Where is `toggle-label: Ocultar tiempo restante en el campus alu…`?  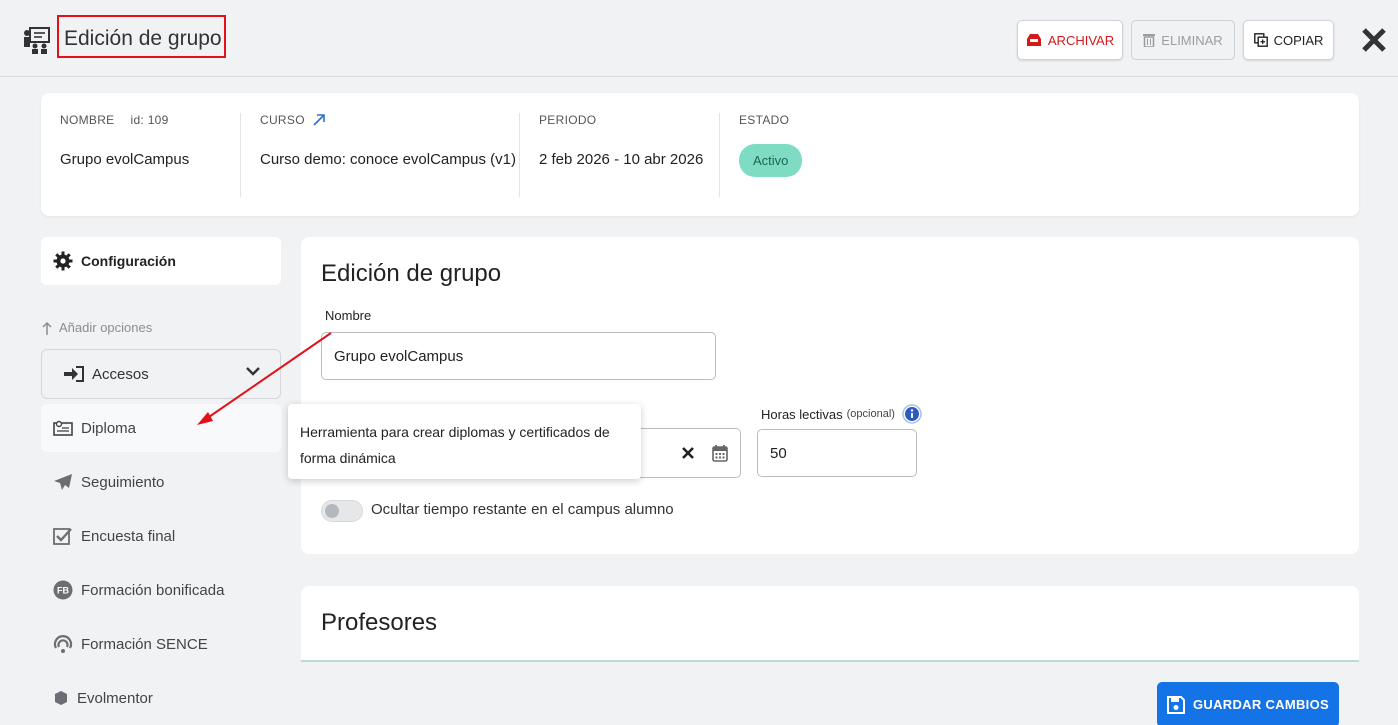
toggle-label: Ocultar tiempo restante en el campus alu… is located at coordinates (522, 509).